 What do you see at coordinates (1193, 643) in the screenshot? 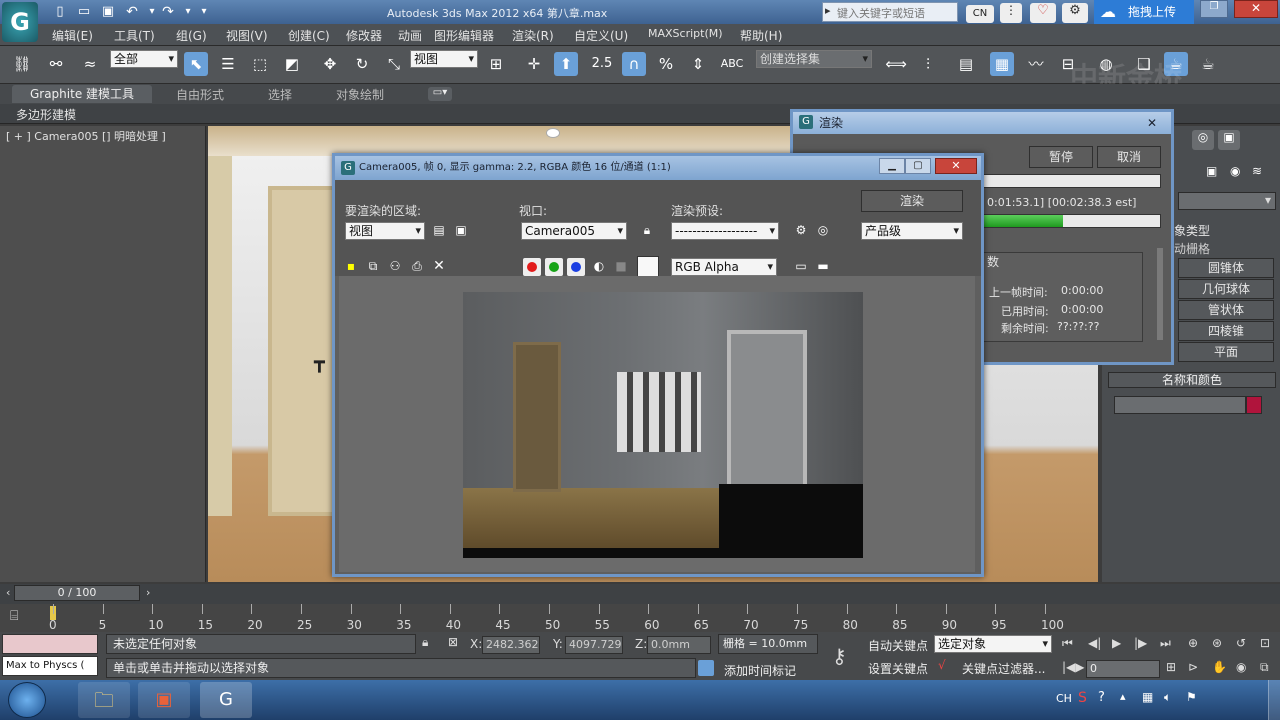
I see `zoom-icon: ⊕` at bounding box center [1193, 643].